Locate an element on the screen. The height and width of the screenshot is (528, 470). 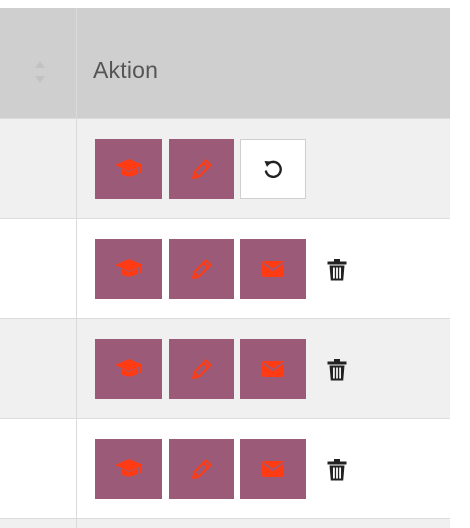
column-divider is located at coordinates (76, 268).